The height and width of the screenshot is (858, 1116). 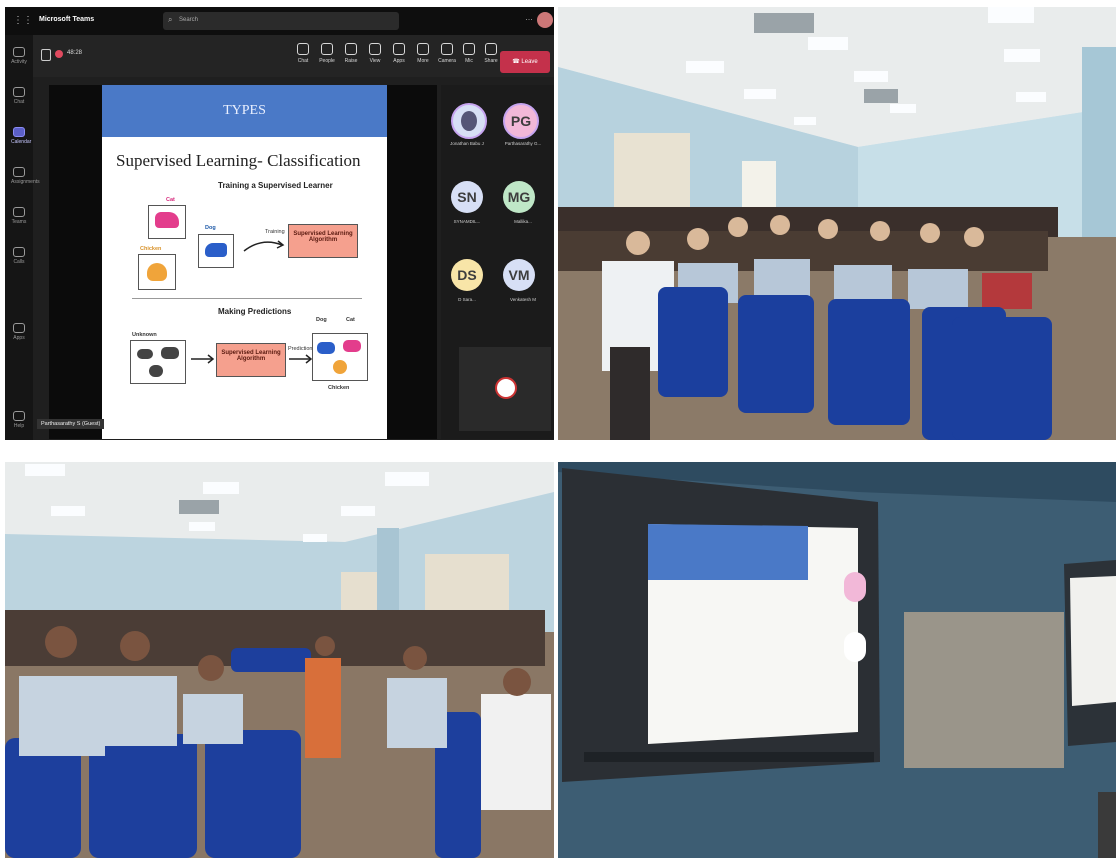 What do you see at coordinates (340, 357) in the screenshot?
I see `predicted-animals-image` at bounding box center [340, 357].